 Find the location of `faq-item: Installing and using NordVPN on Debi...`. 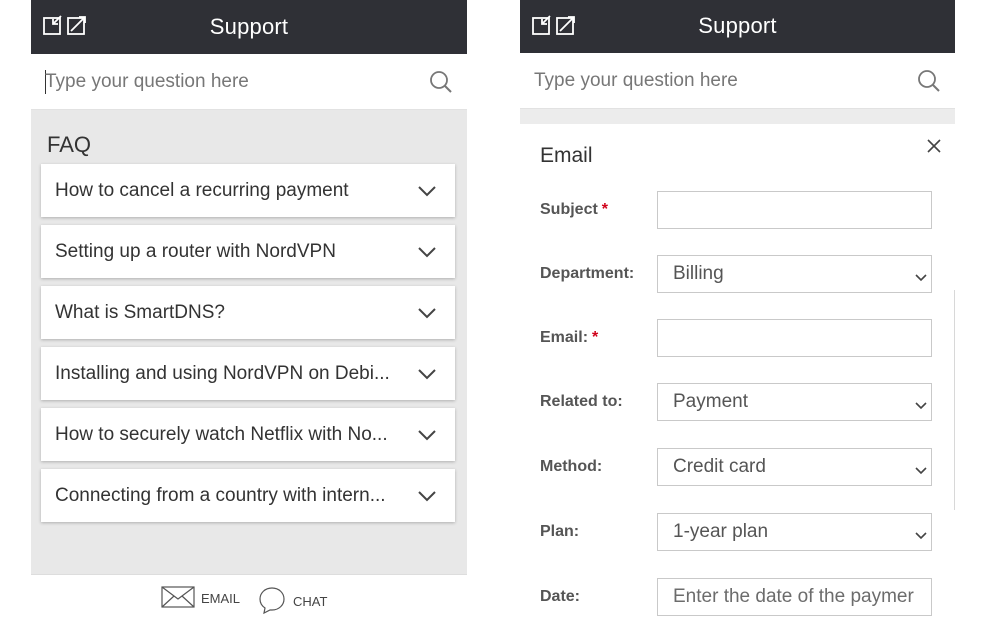

faq-item: Installing and using NordVPN on Debi... is located at coordinates (248, 373).